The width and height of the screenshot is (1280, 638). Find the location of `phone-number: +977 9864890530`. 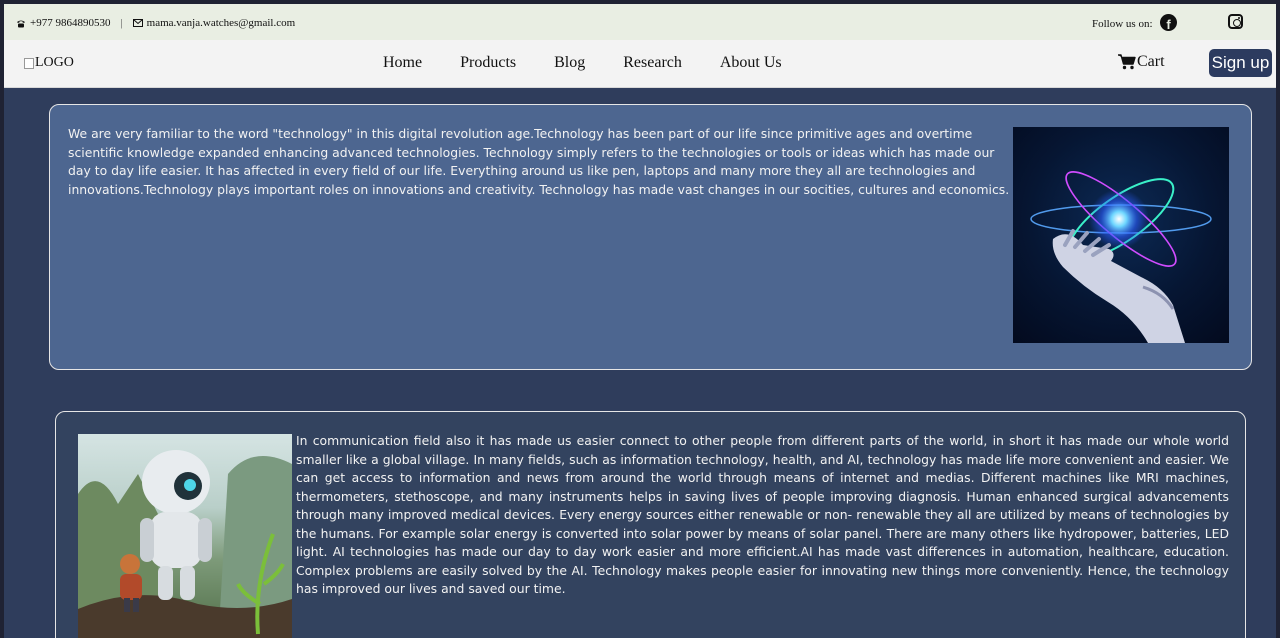

phone-number: +977 9864890530 is located at coordinates (70, 23).